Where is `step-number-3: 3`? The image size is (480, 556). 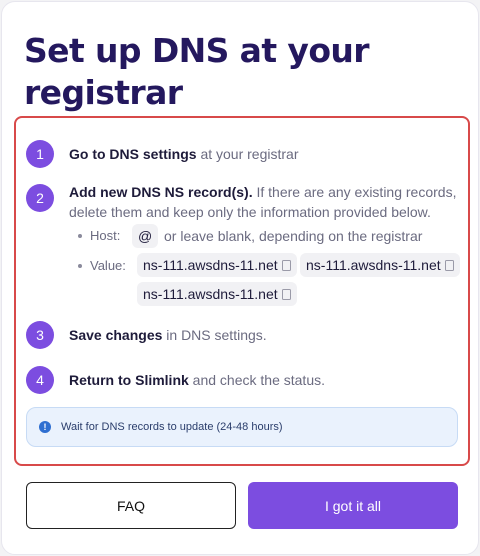
step-number-3: 3 is located at coordinates (40, 335).